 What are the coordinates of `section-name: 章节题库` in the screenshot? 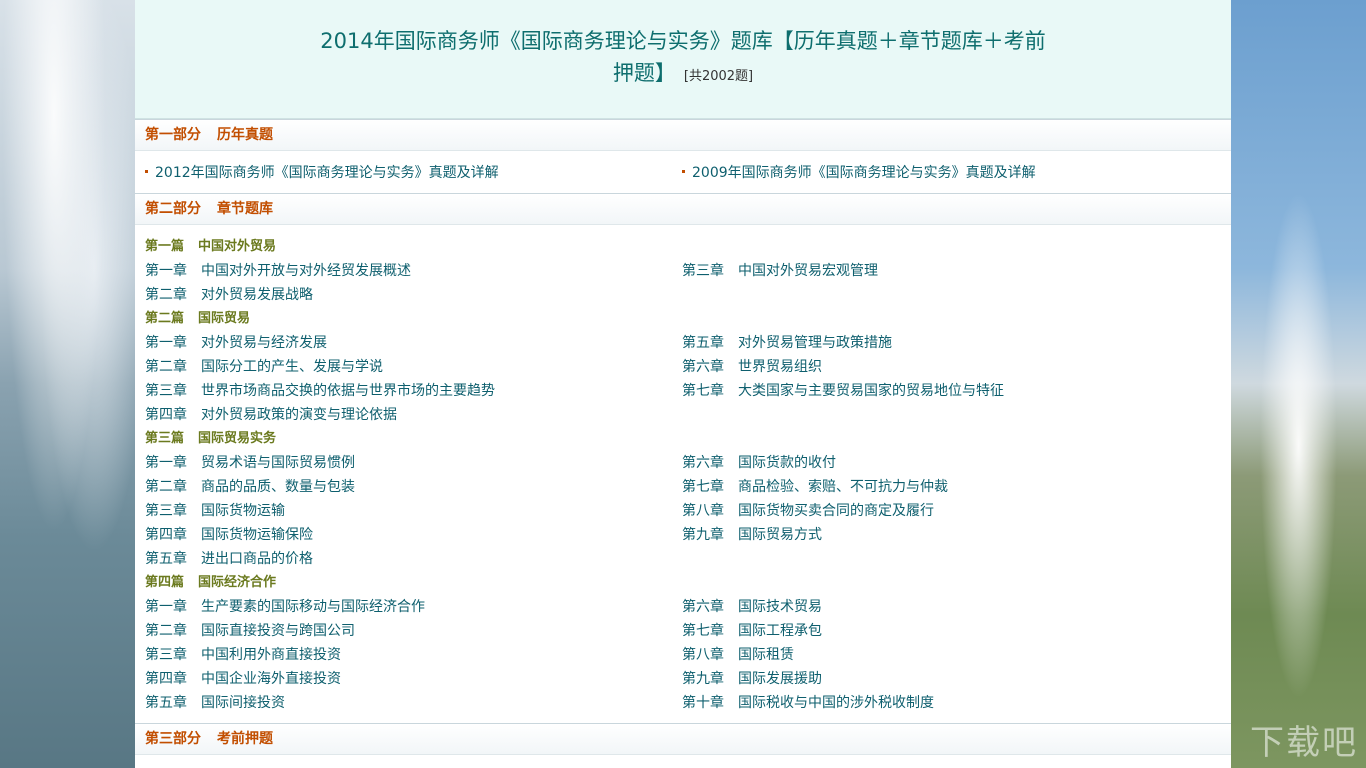 It's located at (245, 209).